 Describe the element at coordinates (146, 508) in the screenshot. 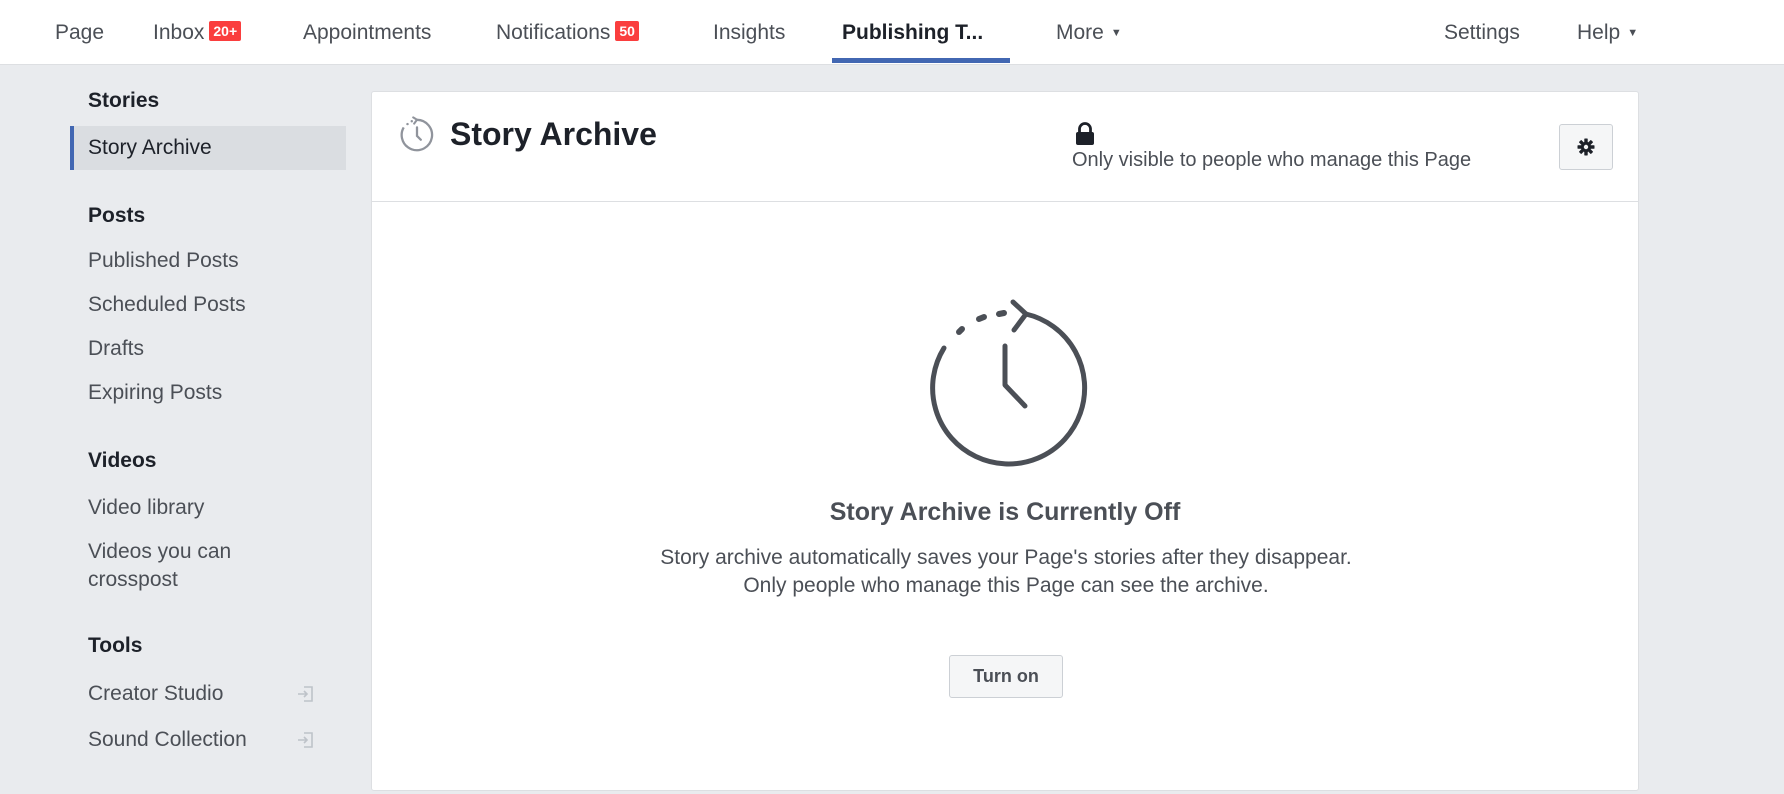

I see `sidebar-item-video-library: Video library` at that location.